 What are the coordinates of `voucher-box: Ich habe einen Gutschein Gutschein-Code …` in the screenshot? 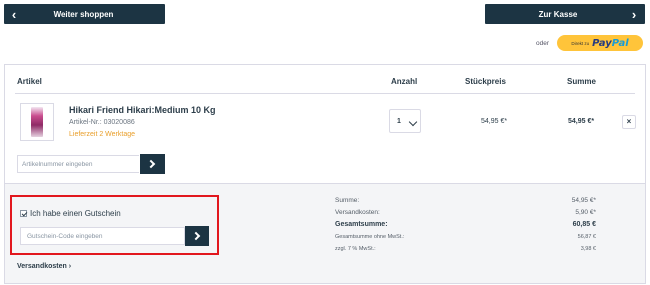 It's located at (114, 225).